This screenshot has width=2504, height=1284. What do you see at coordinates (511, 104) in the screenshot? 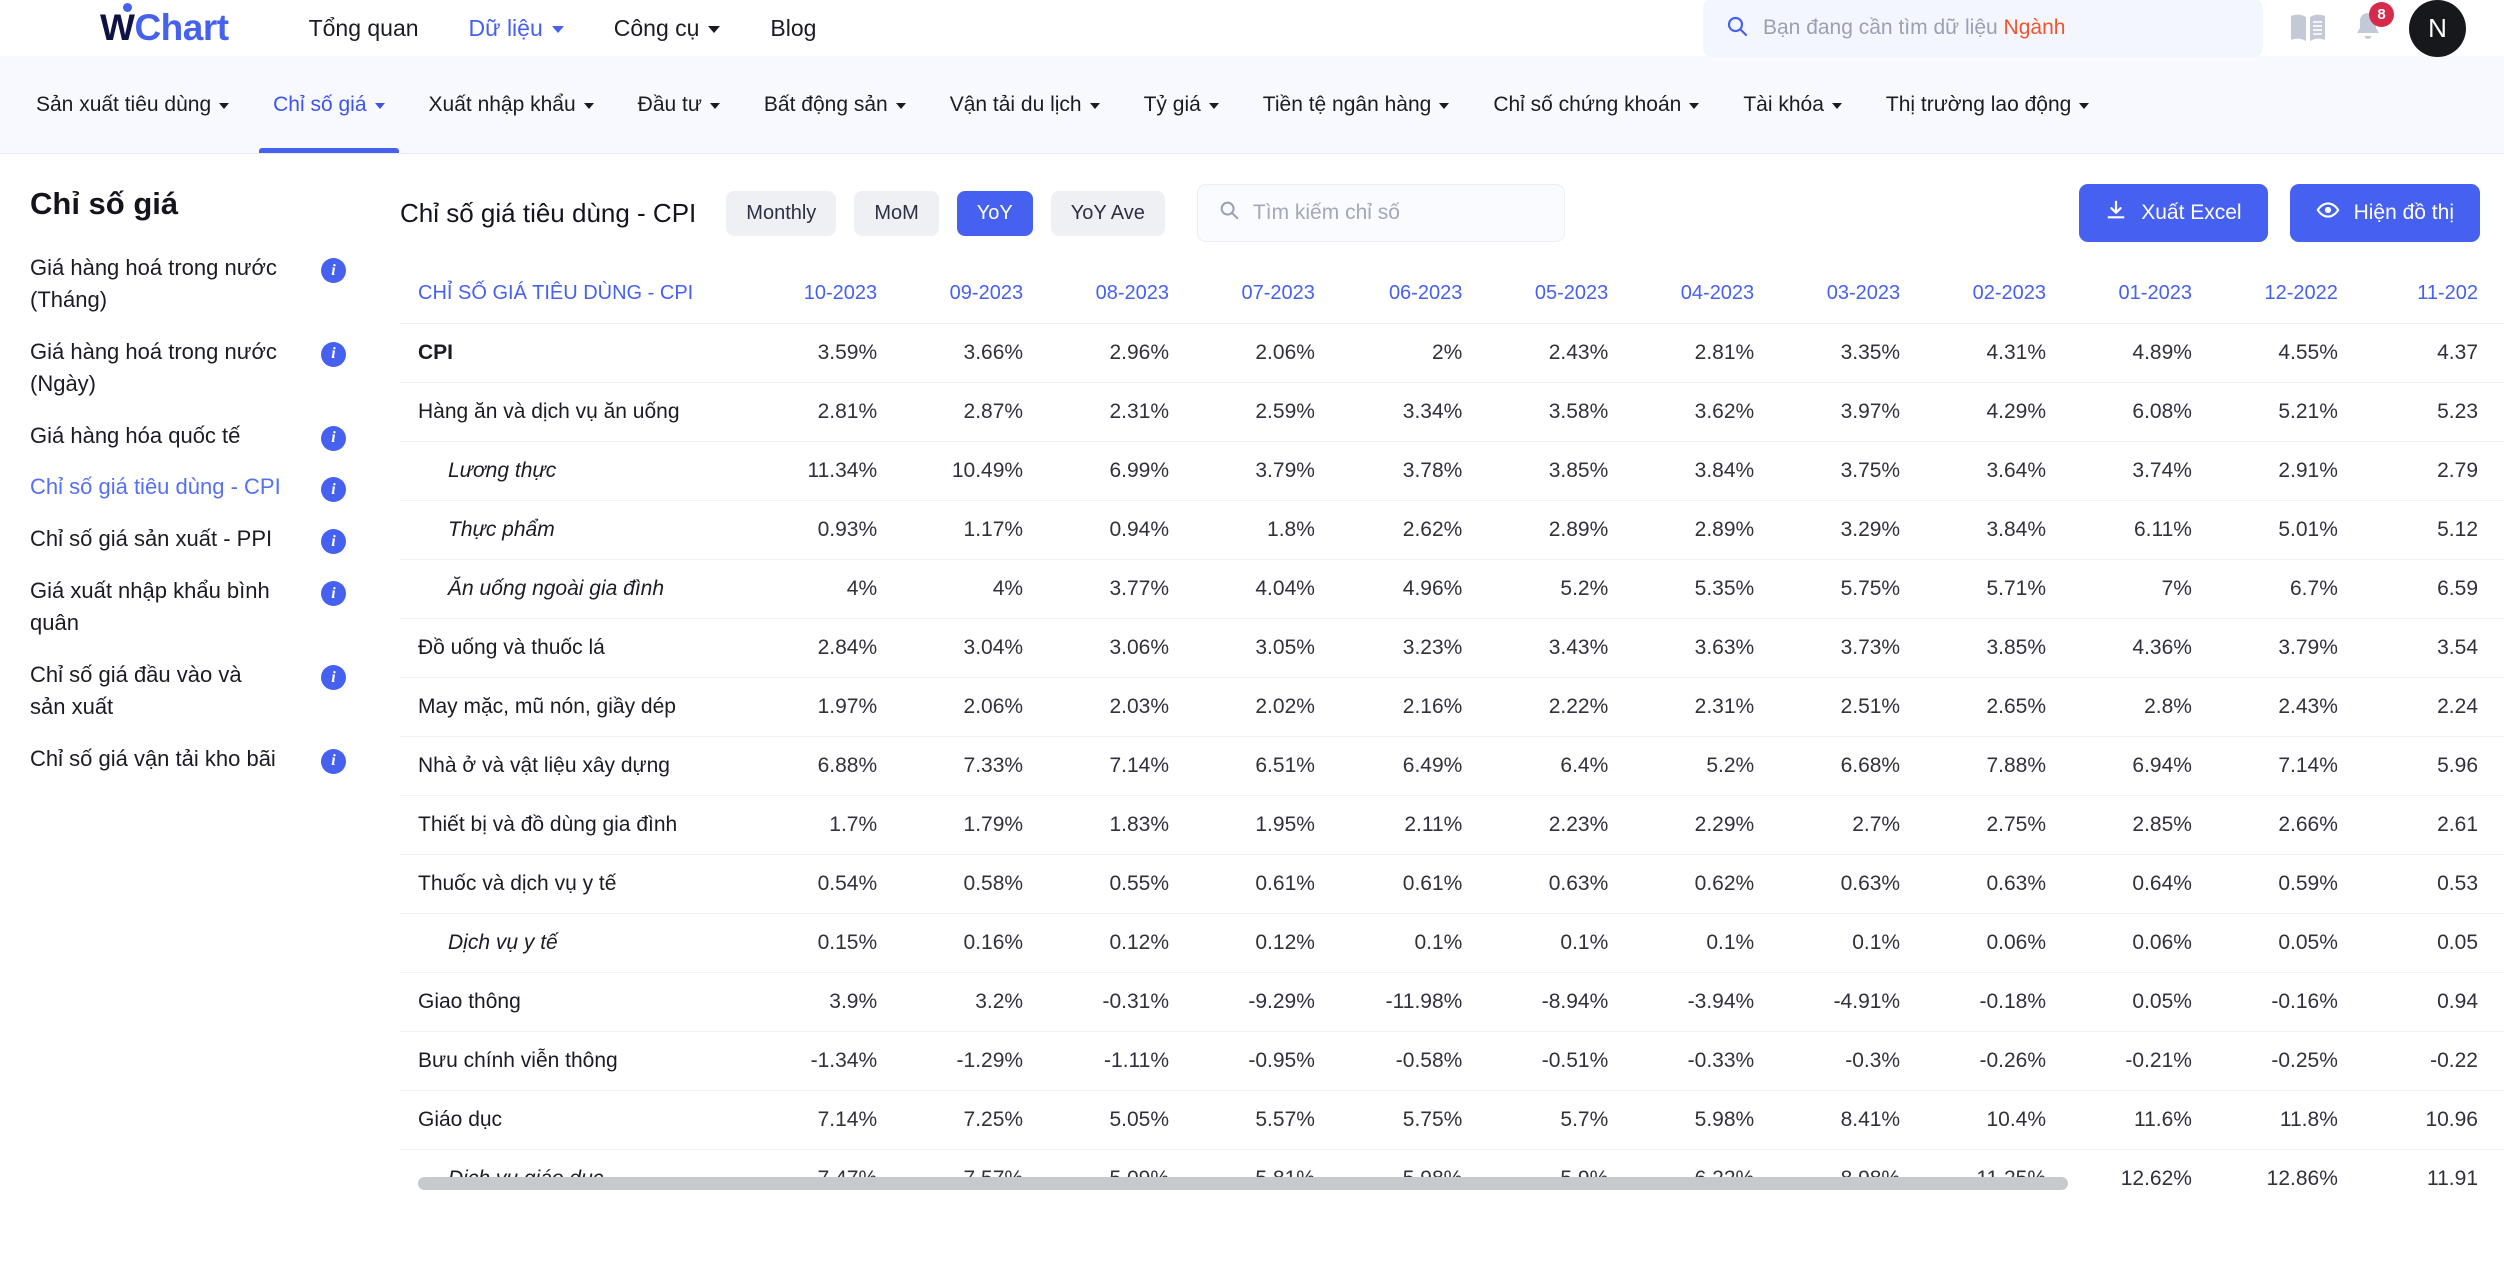
I see `subnav-item-2: Xuất nhập khẩu` at bounding box center [511, 104].